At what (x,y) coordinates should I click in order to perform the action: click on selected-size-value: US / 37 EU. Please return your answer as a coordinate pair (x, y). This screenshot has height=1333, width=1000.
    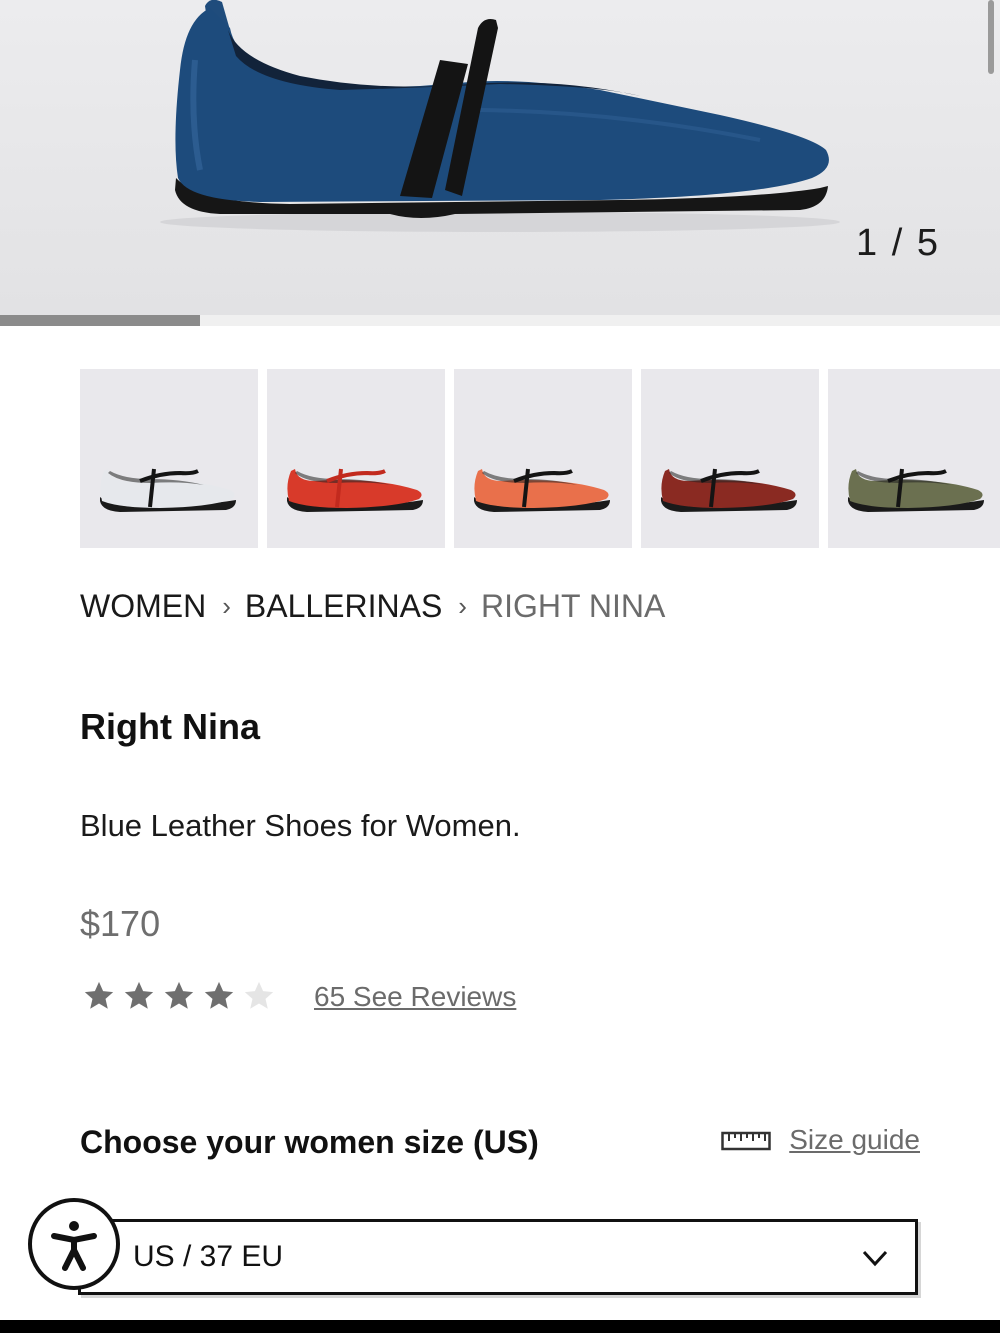
    Looking at the image, I should click on (208, 1256).